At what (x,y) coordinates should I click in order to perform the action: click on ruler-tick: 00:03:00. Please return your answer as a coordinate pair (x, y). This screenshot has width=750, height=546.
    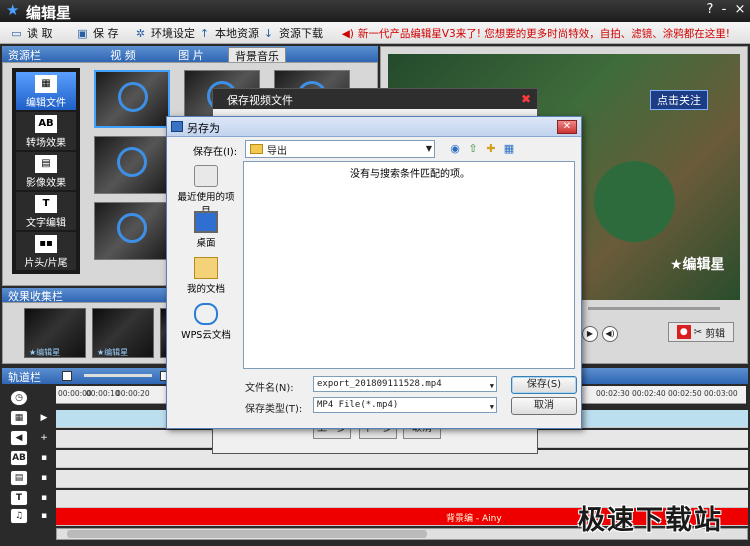
    Looking at the image, I should click on (721, 393).